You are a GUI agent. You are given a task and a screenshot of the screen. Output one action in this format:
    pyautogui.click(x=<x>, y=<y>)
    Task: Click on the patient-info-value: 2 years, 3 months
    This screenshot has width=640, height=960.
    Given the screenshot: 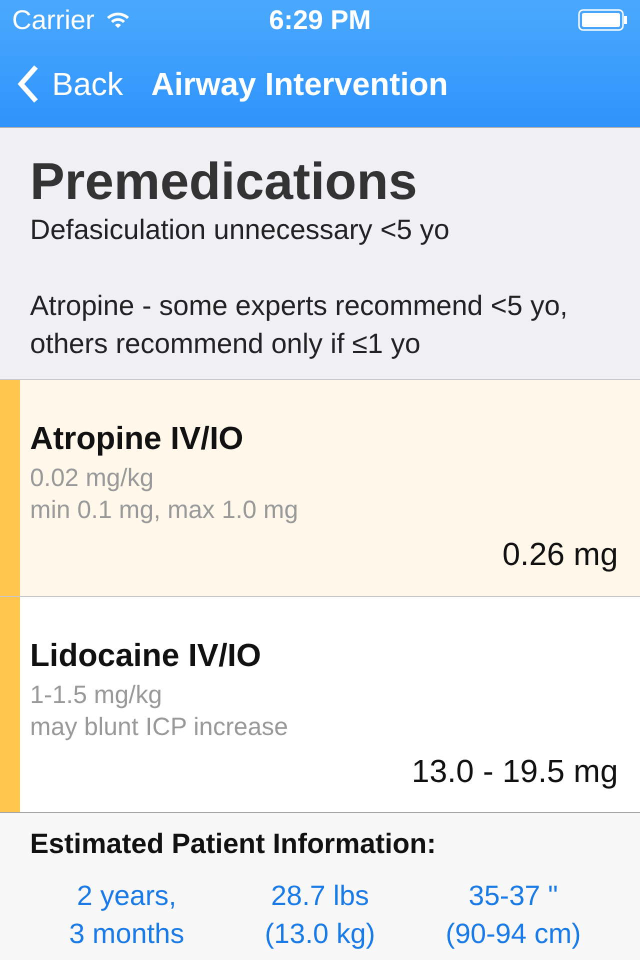 What is the action you would take?
    pyautogui.click(x=127, y=915)
    